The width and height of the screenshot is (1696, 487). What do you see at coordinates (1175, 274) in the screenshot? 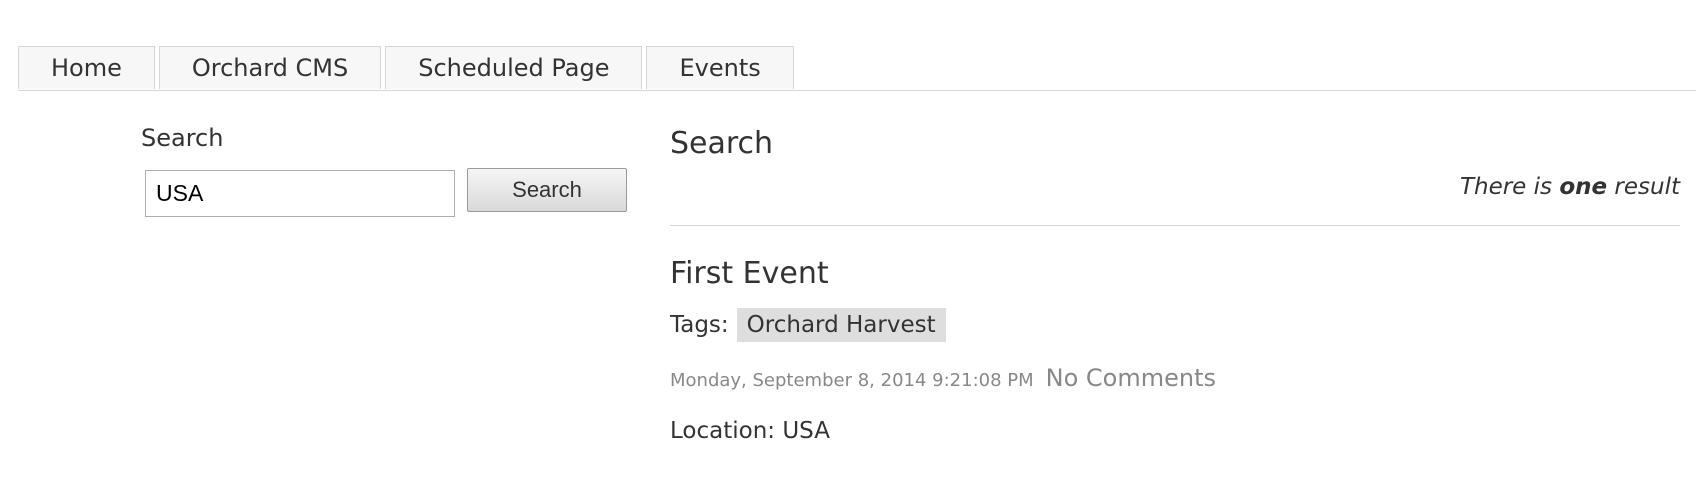
I see `result-title-link: First Event` at bounding box center [1175, 274].